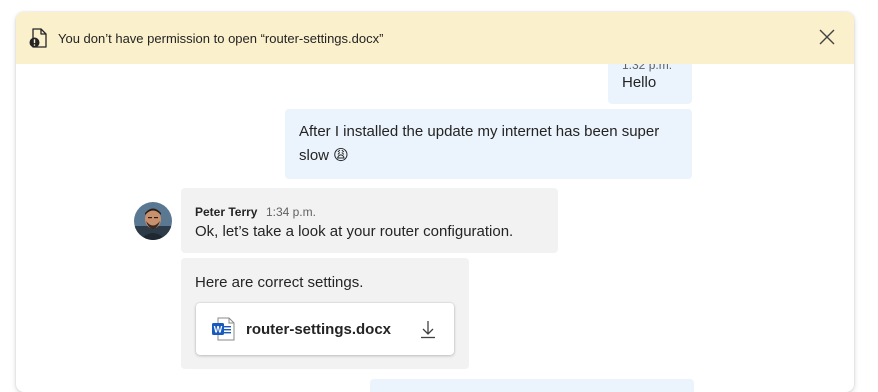  What do you see at coordinates (827, 37) in the screenshot?
I see `close-icon` at bounding box center [827, 37].